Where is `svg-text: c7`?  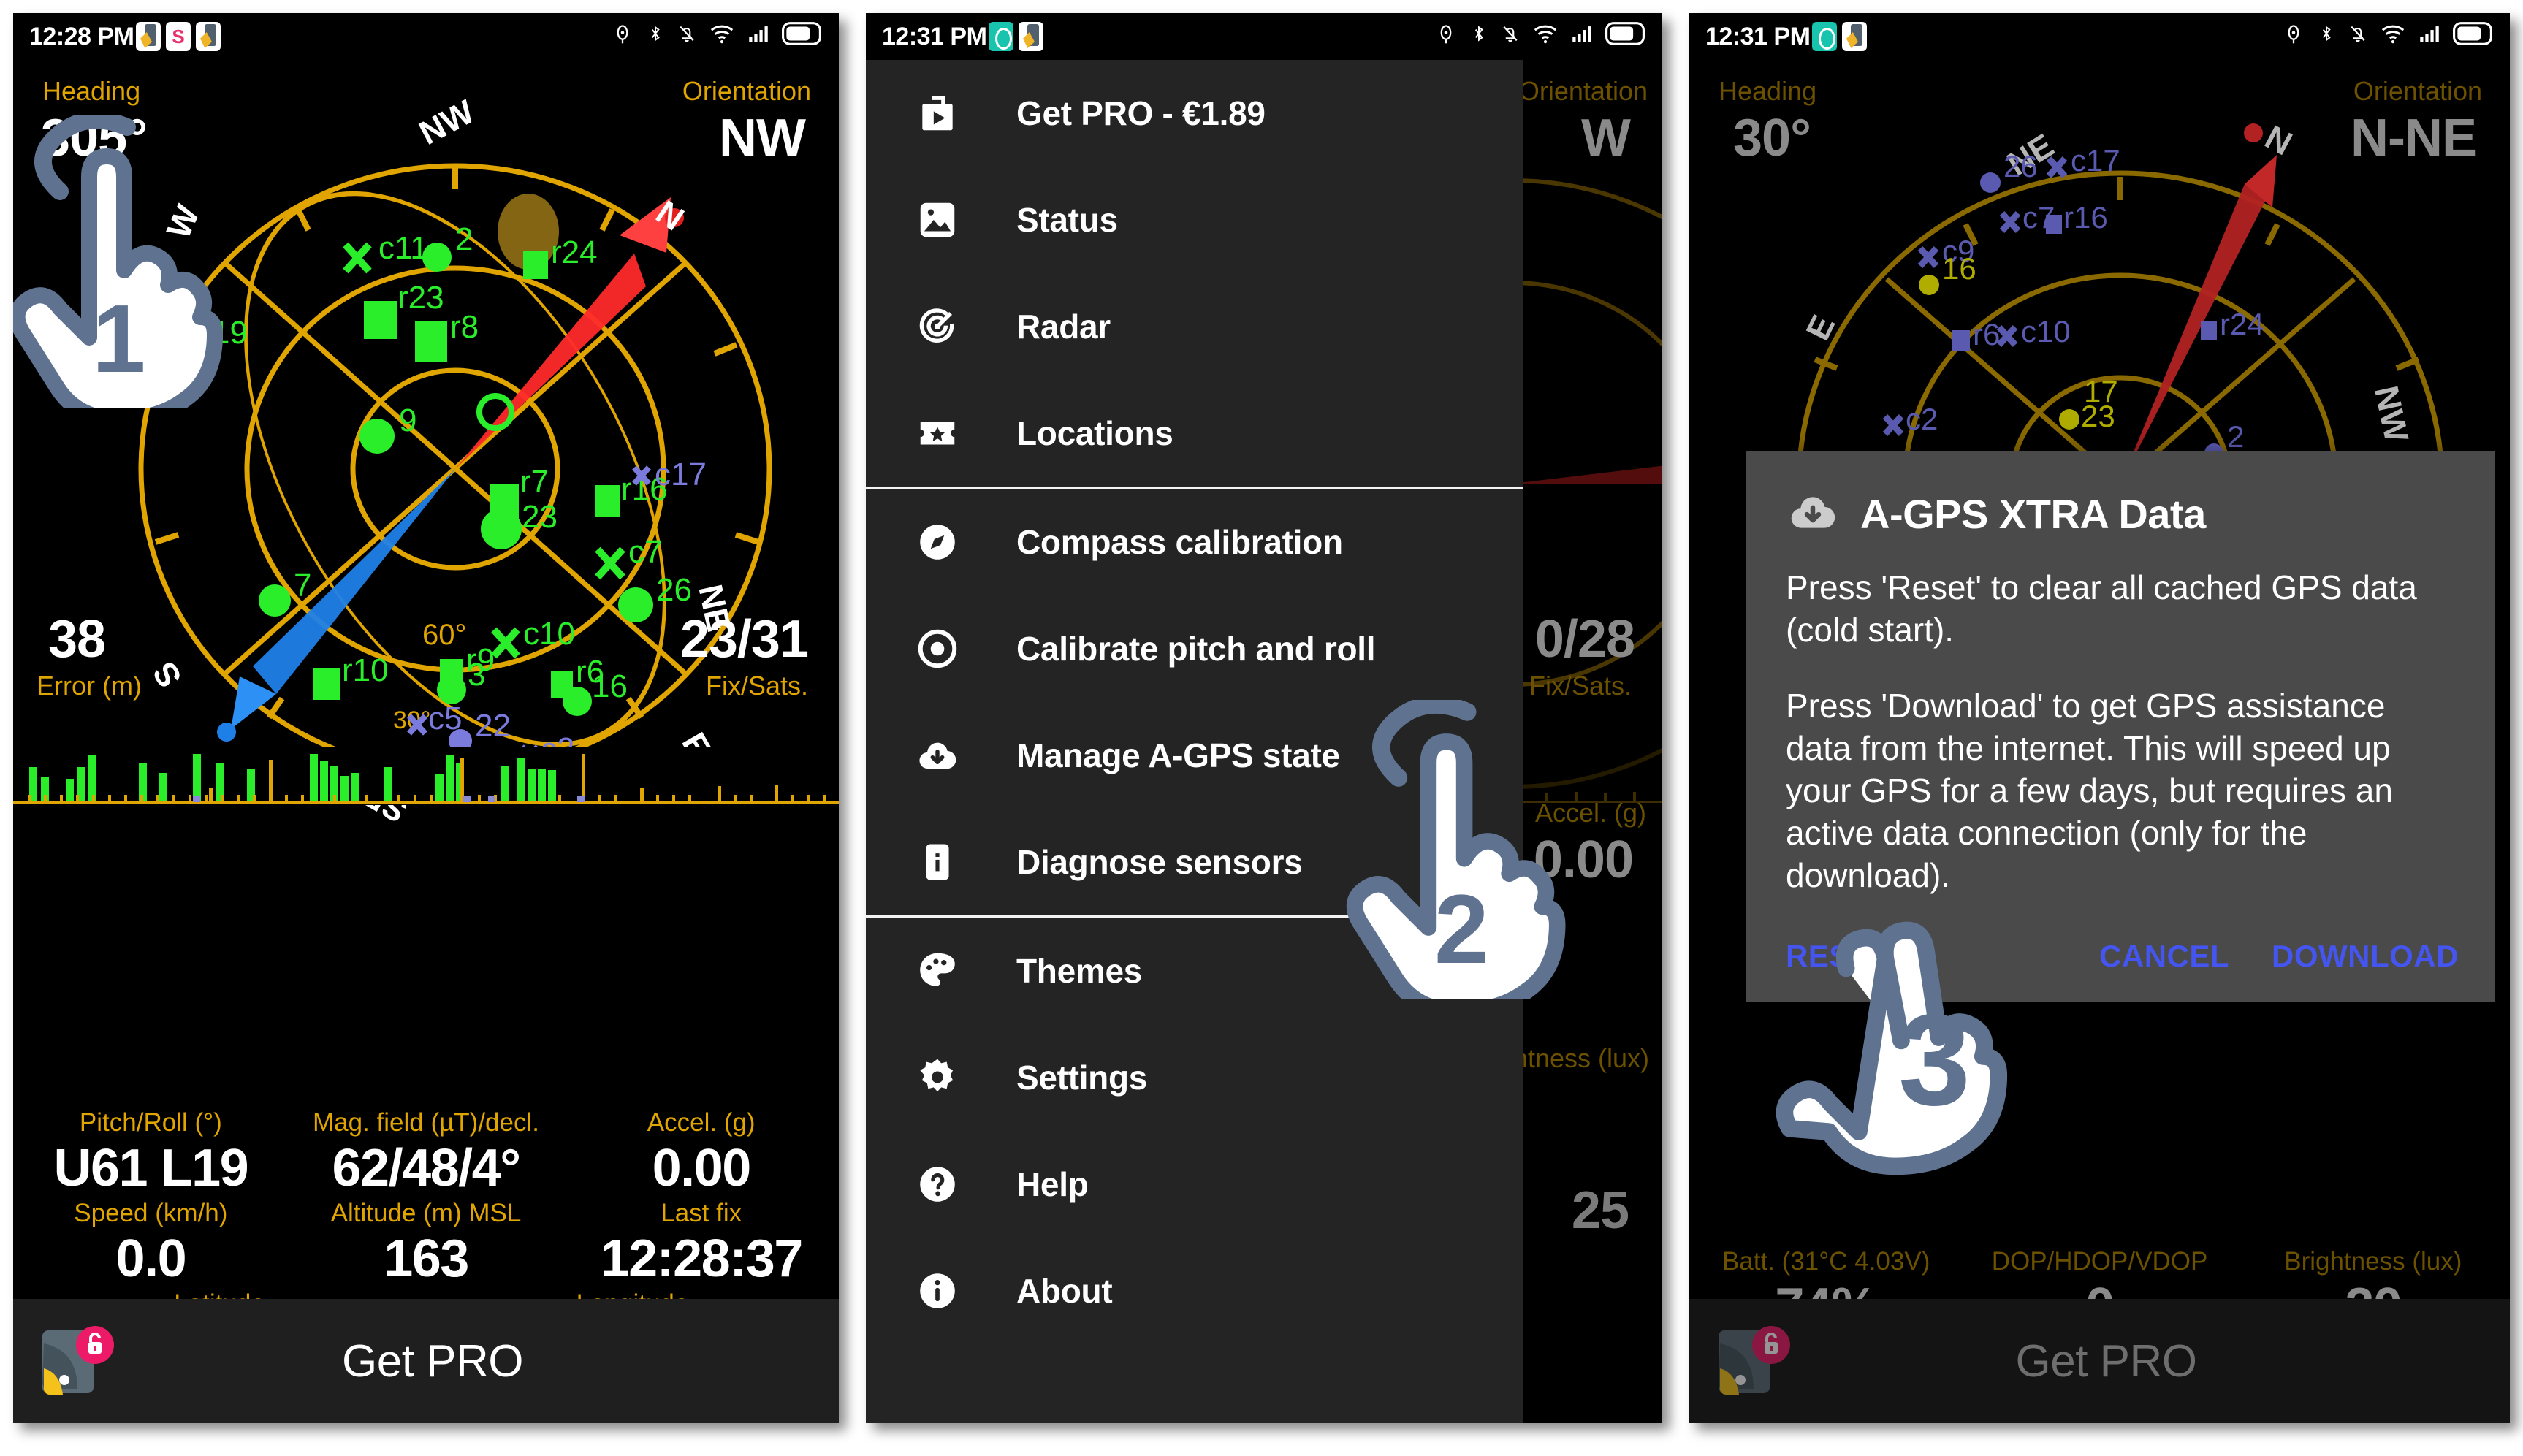
svg-text: c7 is located at coordinates (645, 552).